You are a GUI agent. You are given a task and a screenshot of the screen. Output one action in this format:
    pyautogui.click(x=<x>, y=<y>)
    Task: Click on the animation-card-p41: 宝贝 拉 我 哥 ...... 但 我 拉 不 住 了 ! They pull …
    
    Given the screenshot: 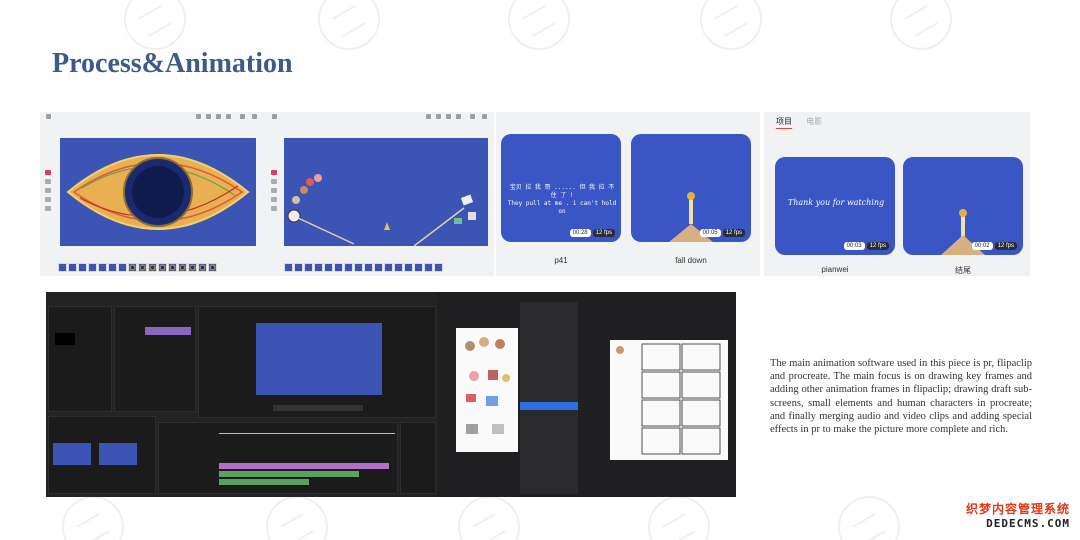 What is the action you would take?
    pyautogui.click(x=561, y=188)
    